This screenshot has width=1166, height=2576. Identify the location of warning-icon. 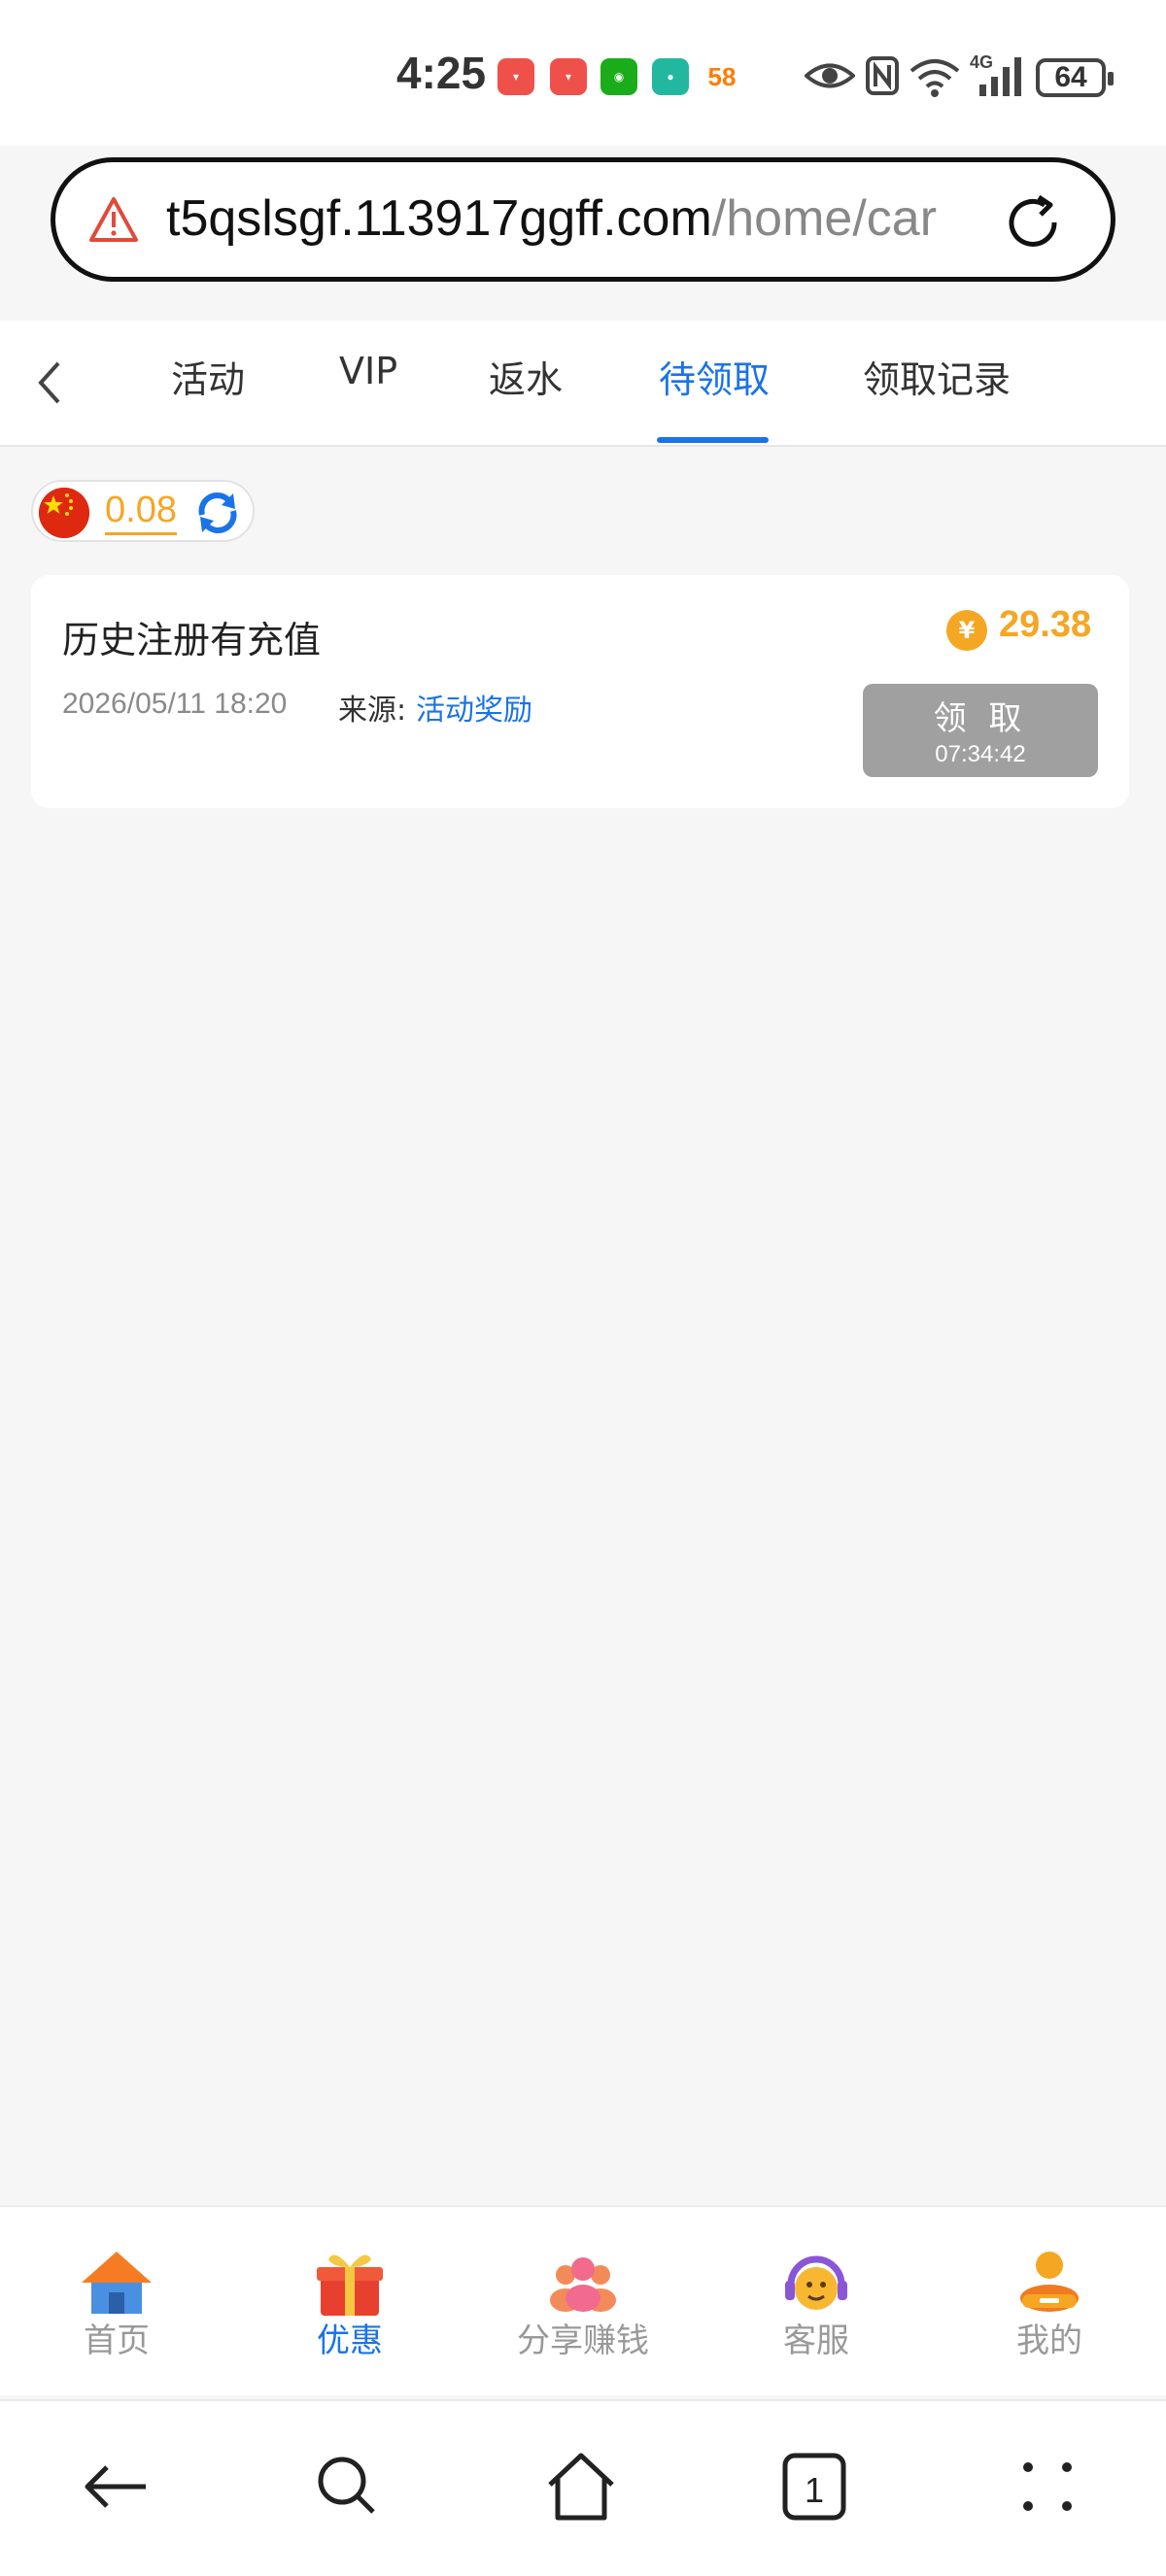
(113, 219).